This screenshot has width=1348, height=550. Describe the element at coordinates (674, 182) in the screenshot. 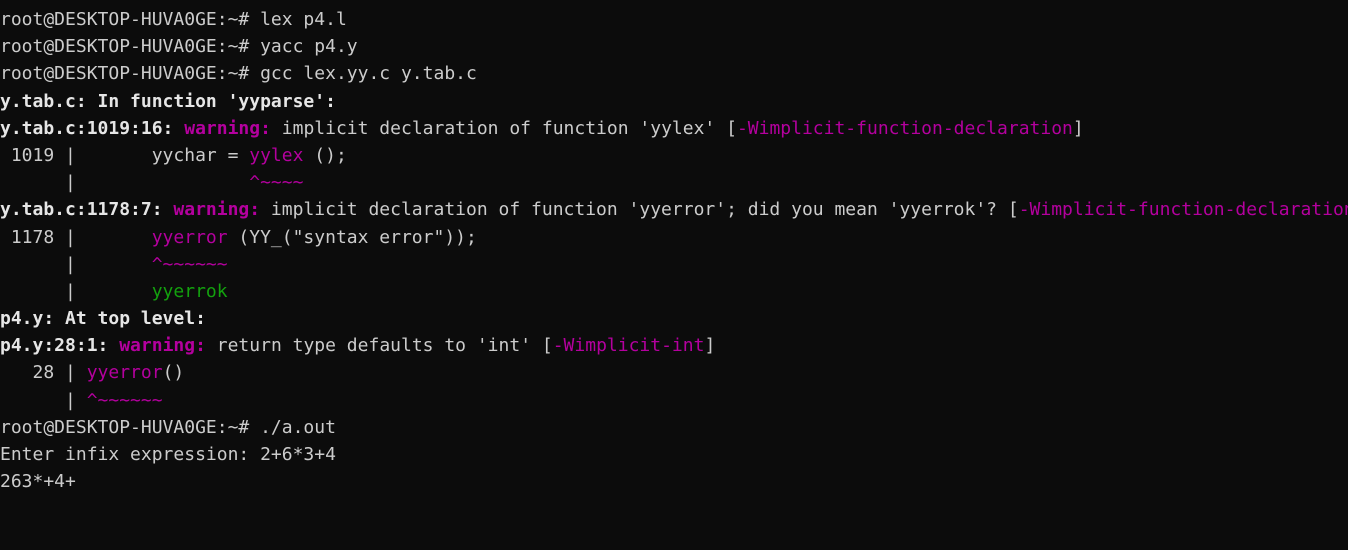

I see `terminal-line-7: | ^~~~~` at that location.